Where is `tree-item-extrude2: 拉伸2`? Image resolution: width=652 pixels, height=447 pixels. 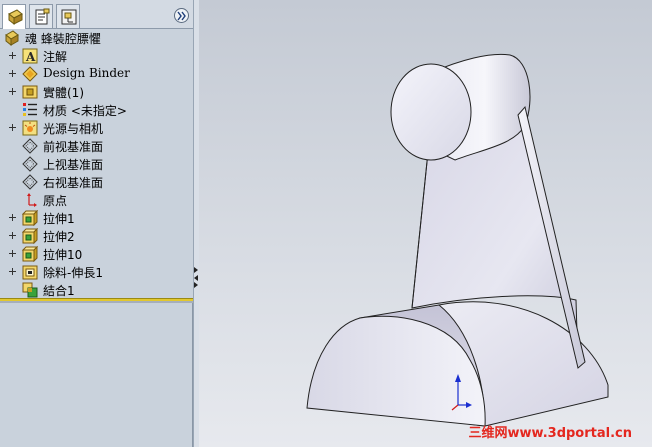 tree-item-extrude2: 拉伸2 is located at coordinates (96, 236).